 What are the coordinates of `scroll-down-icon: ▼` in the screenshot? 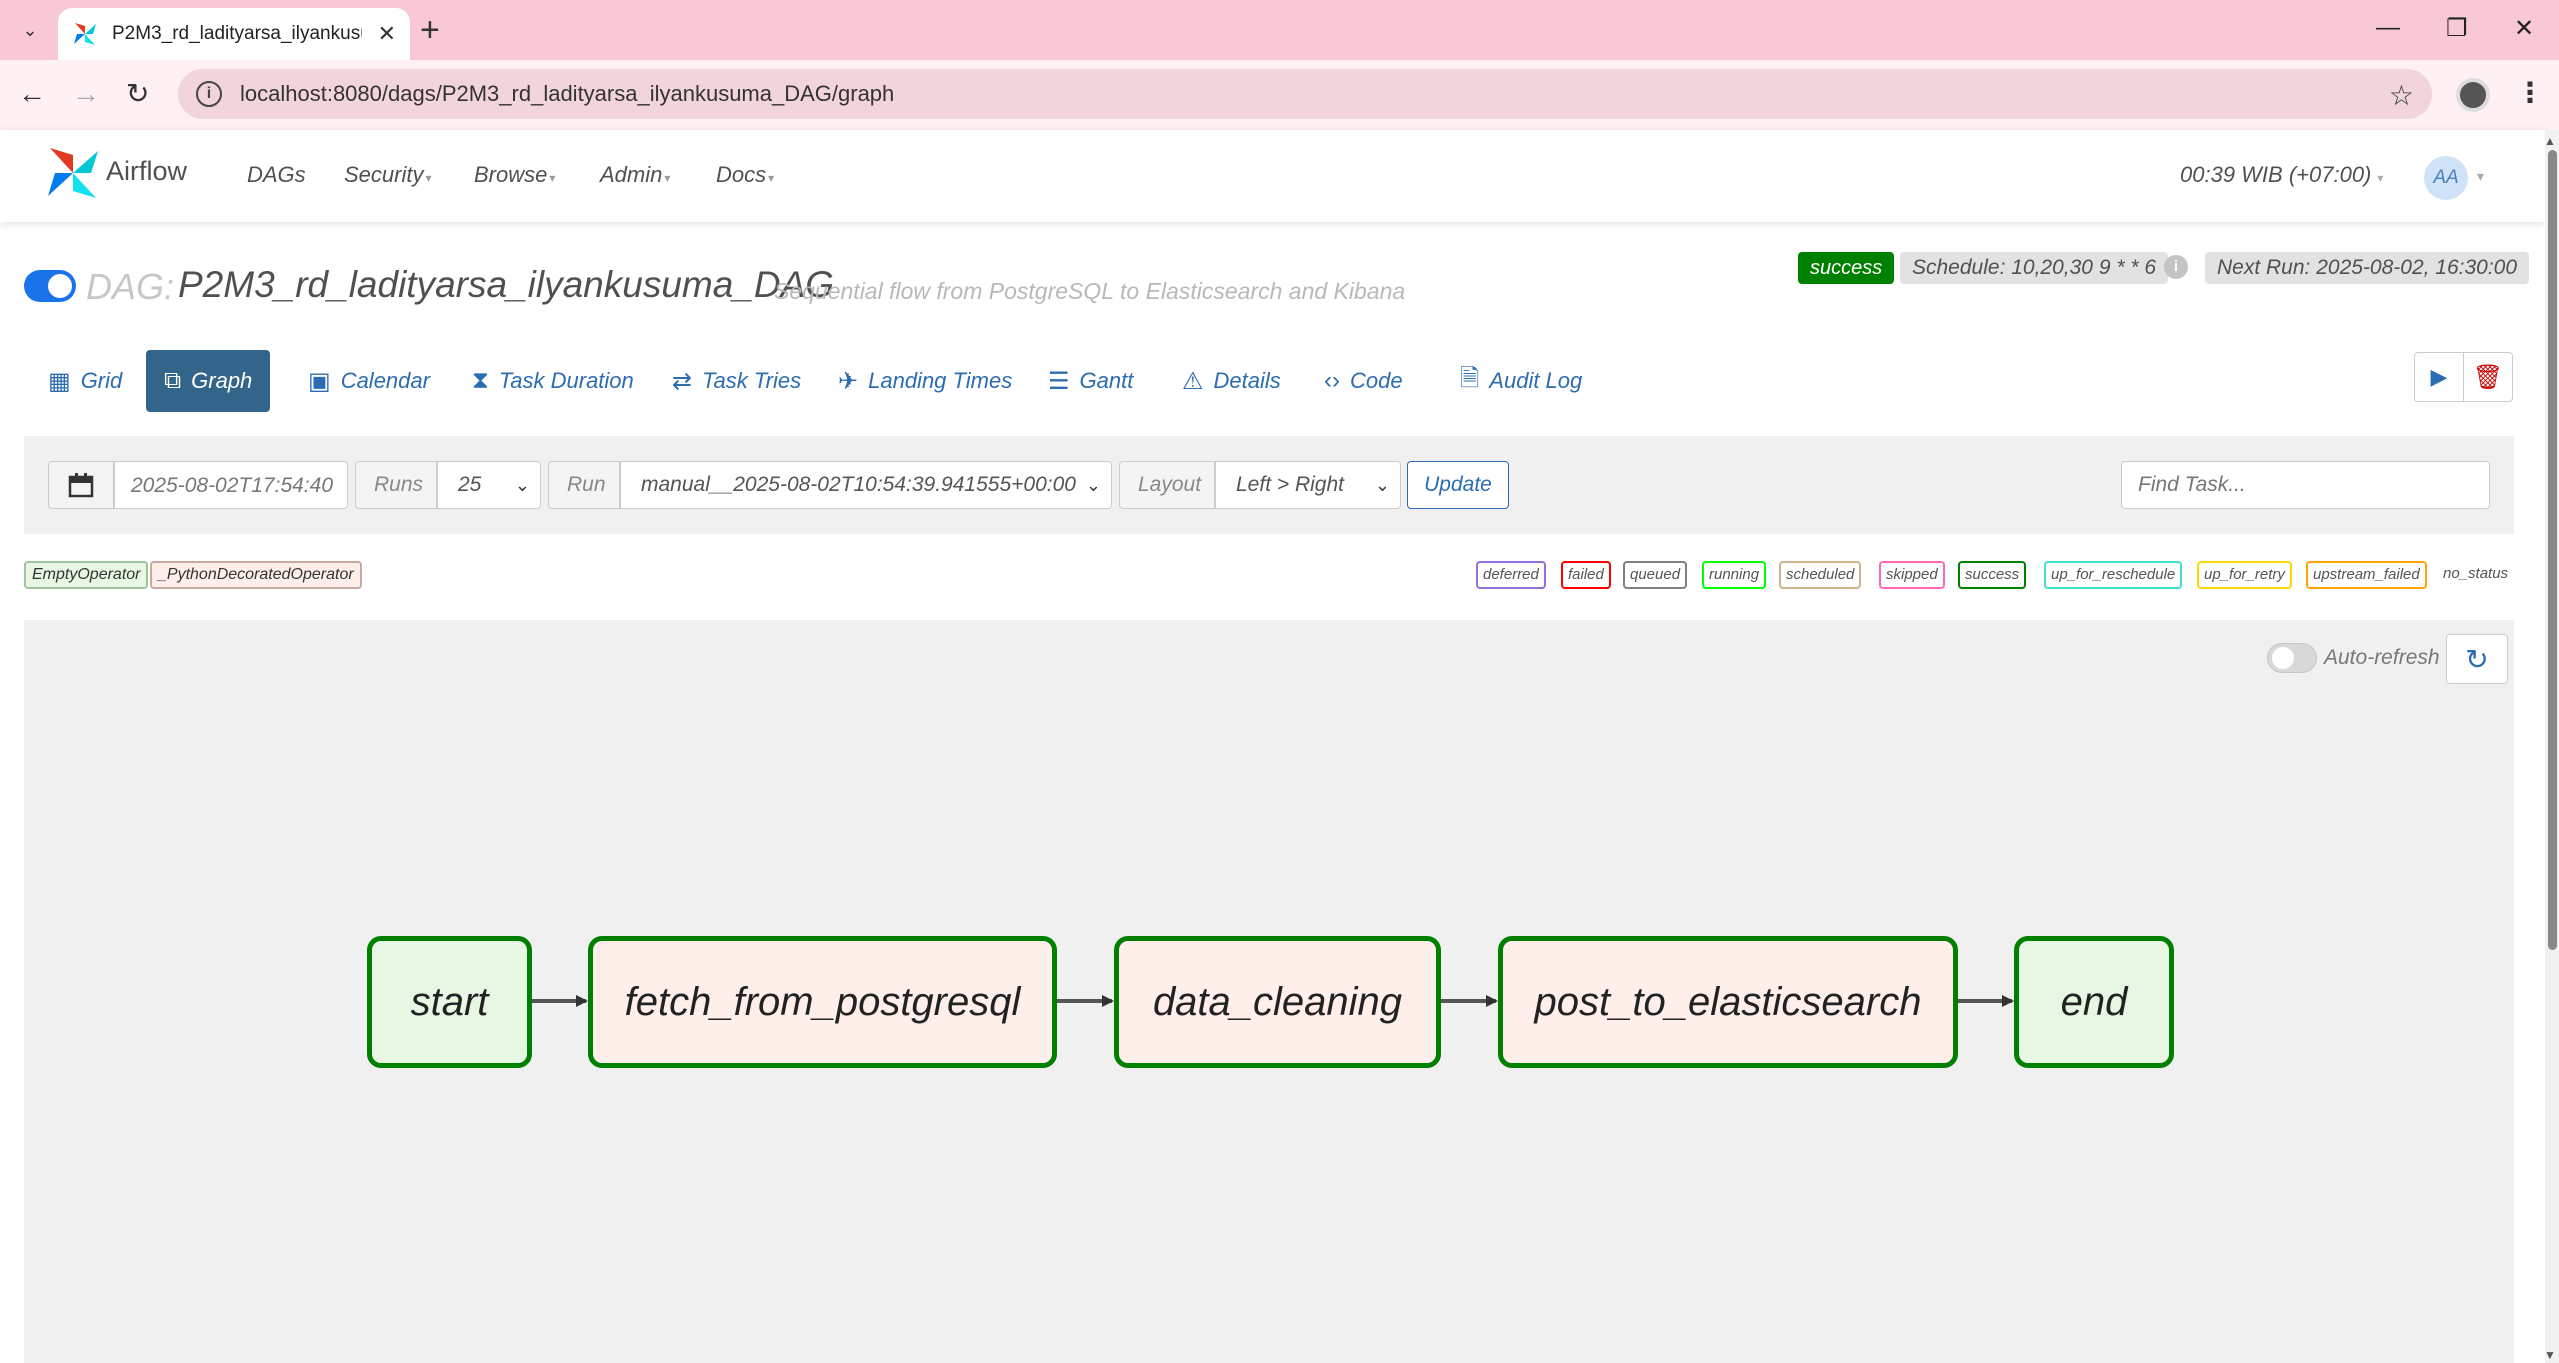 It's located at (2550, 1355).